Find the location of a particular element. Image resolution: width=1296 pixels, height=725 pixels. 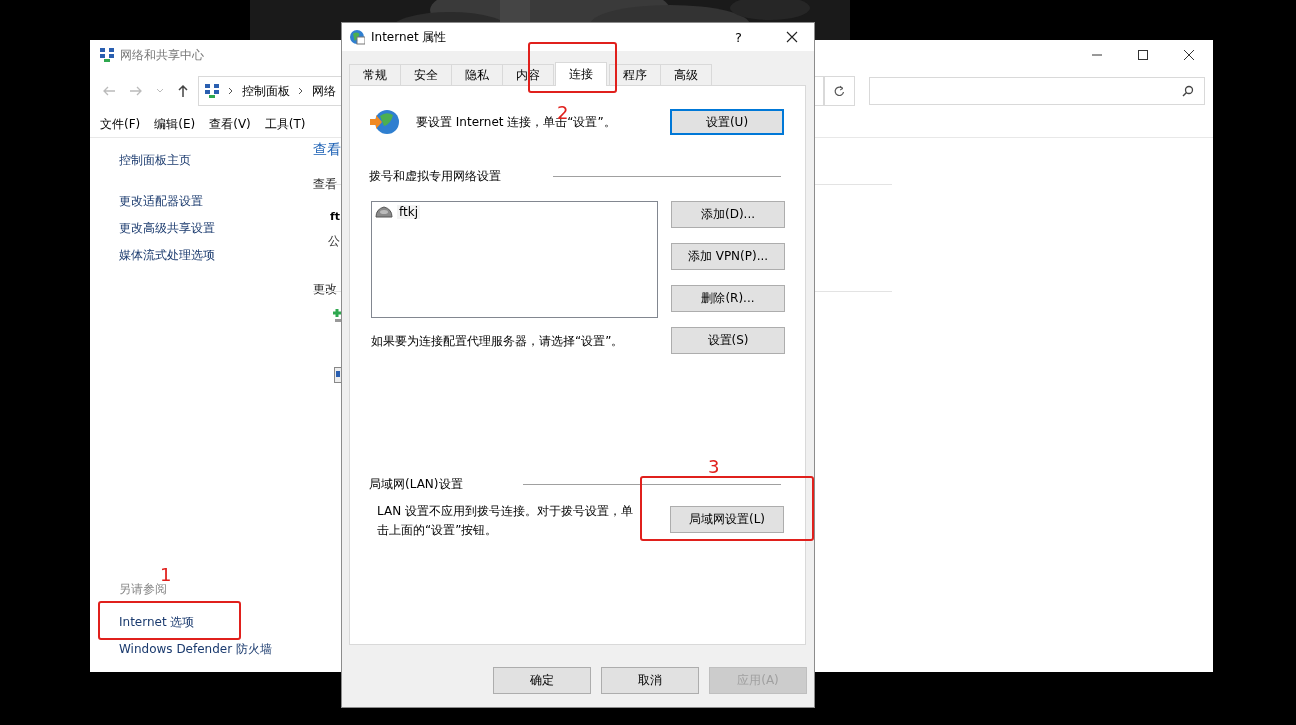

up-arrow-icon is located at coordinates (183, 91).